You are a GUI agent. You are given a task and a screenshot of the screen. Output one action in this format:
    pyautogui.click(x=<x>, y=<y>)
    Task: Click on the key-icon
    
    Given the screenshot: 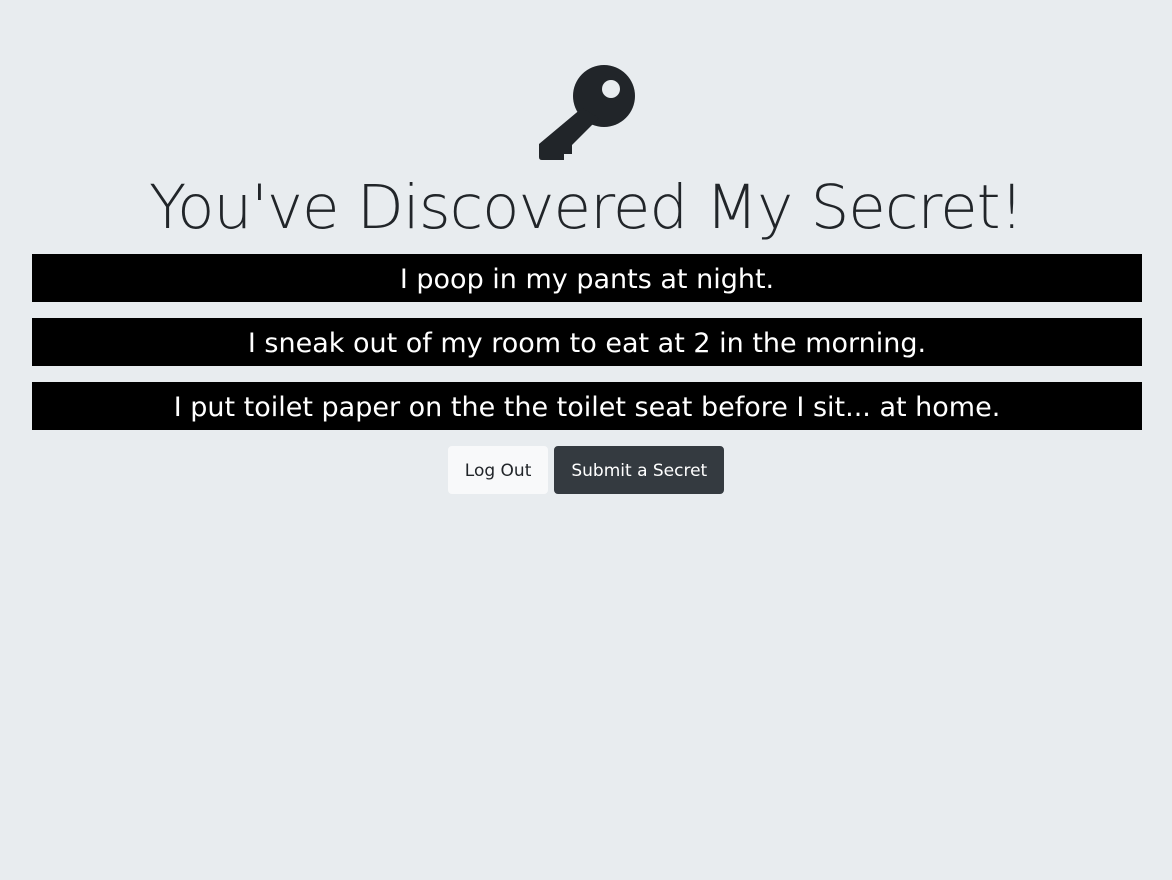 What is the action you would take?
    pyautogui.click(x=586, y=112)
    